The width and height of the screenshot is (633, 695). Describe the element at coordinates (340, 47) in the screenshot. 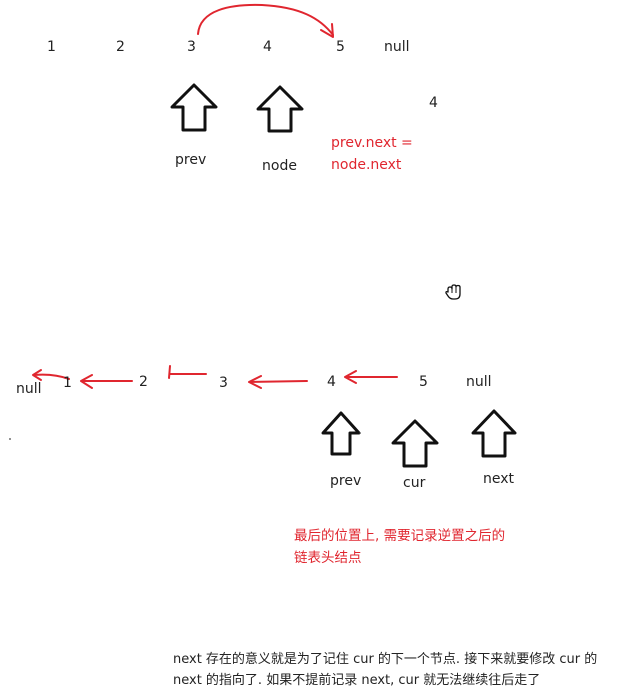

I see `top-node-5: 5` at that location.